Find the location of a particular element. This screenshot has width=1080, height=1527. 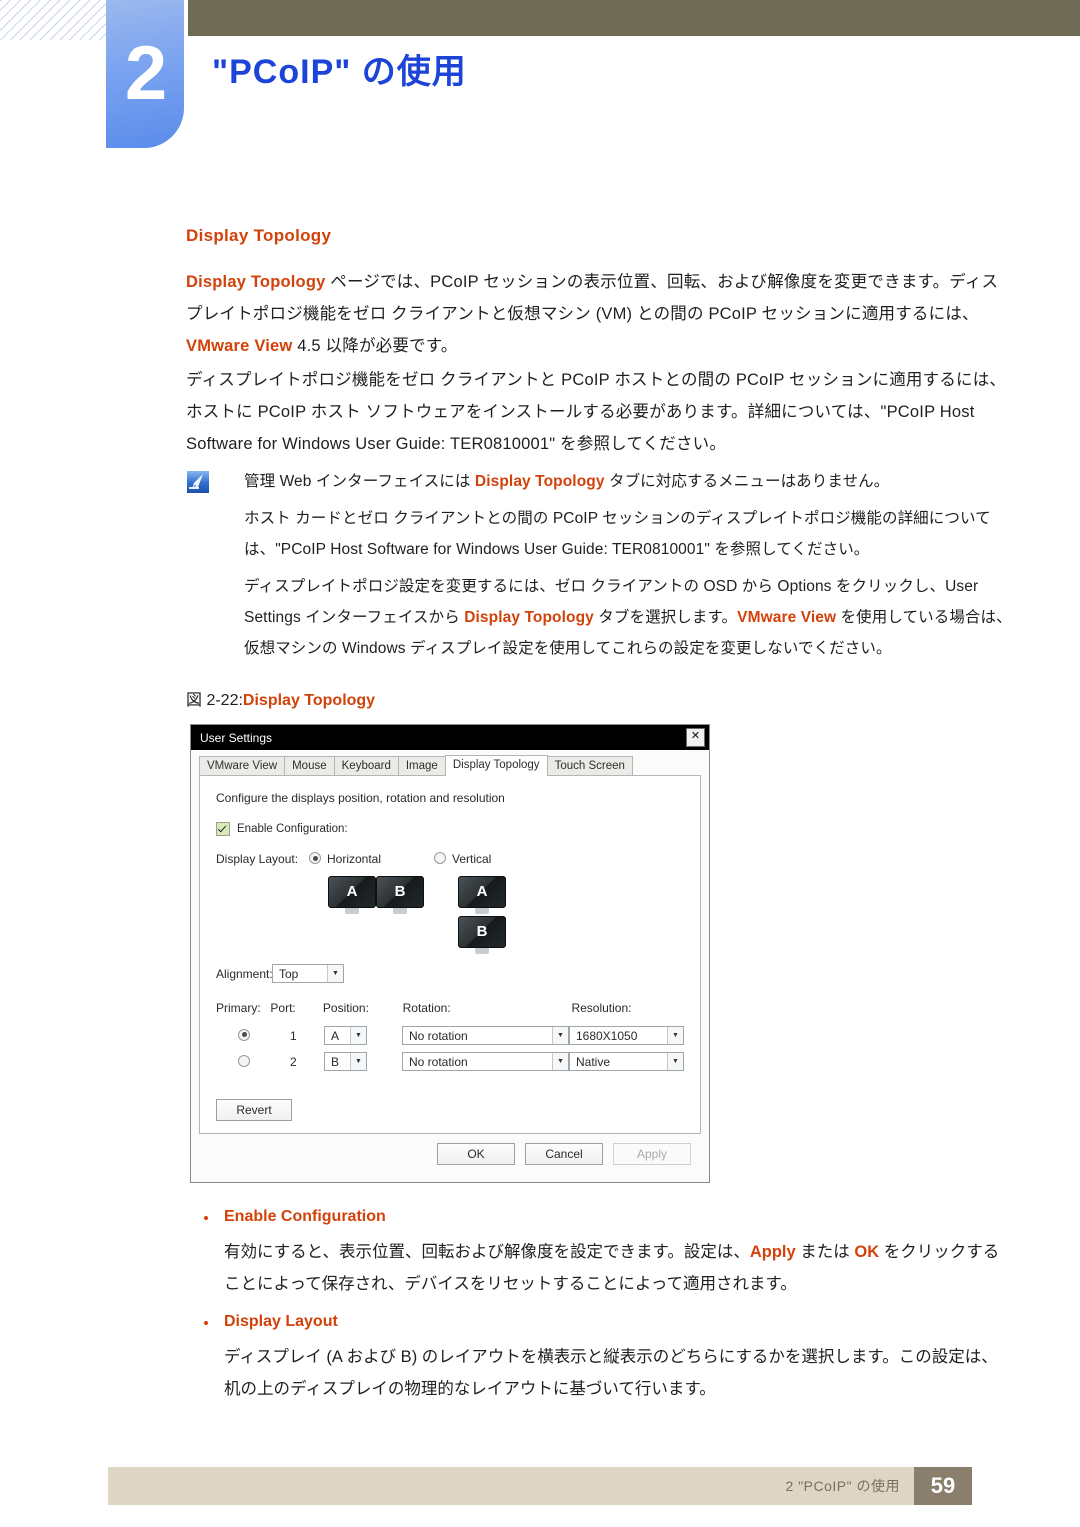

layout-option-horizontal: Horizontal is located at coordinates (371, 859).